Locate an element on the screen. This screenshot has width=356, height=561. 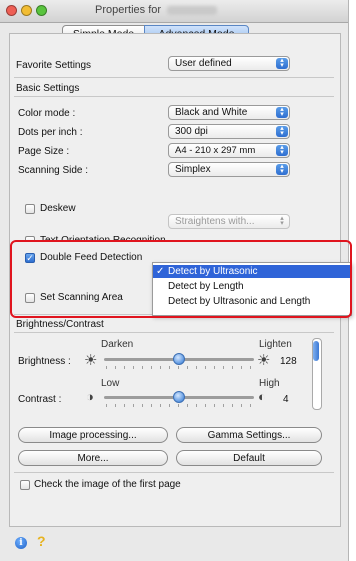
basic-settings-heading: Basic Settings is located at coordinates (48, 88).